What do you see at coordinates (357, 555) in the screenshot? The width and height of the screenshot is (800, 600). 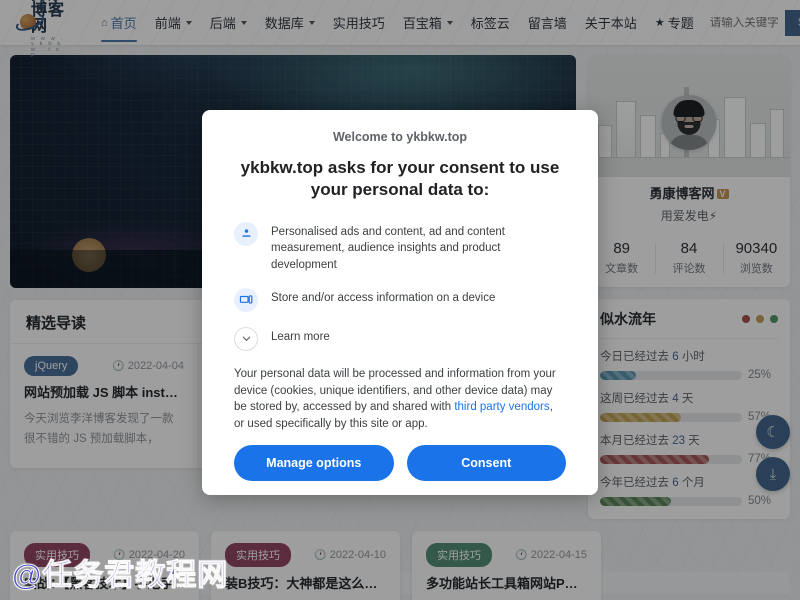 I see `post-date-text: 2022-04-10` at bounding box center [357, 555].